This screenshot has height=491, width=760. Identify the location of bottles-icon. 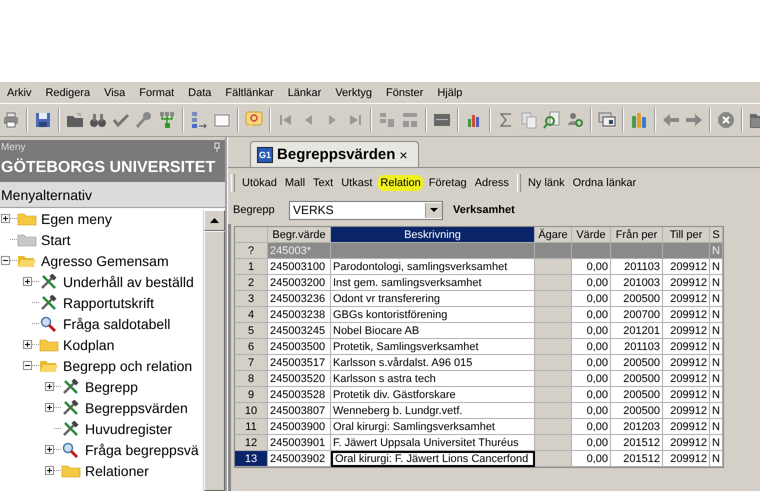
(639, 120).